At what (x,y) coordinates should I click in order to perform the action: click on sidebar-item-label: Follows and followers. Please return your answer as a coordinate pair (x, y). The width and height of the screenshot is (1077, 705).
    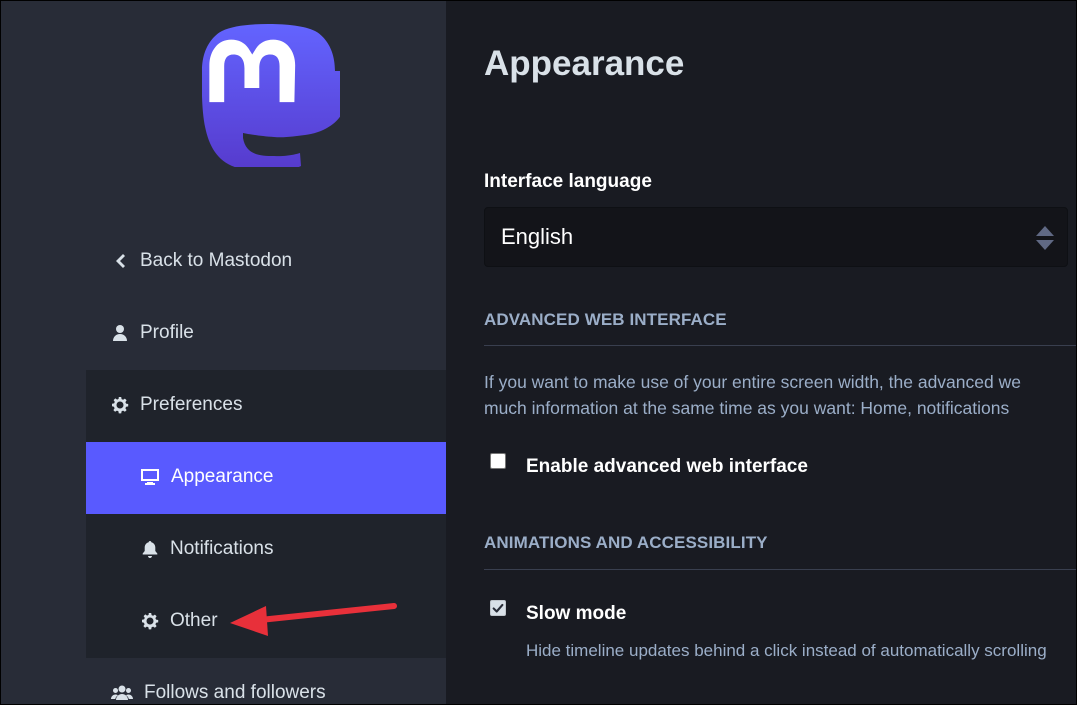
    Looking at the image, I should click on (235, 692).